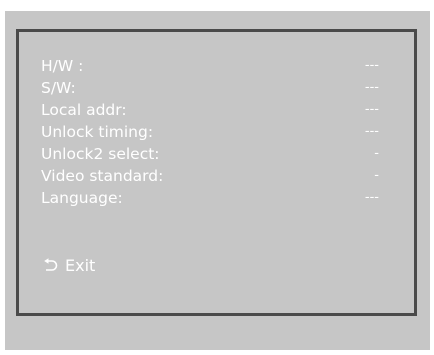 Image resolution: width=434 pixels, height=355 pixels. I want to click on info-label: Local addr:, so click(84, 110).